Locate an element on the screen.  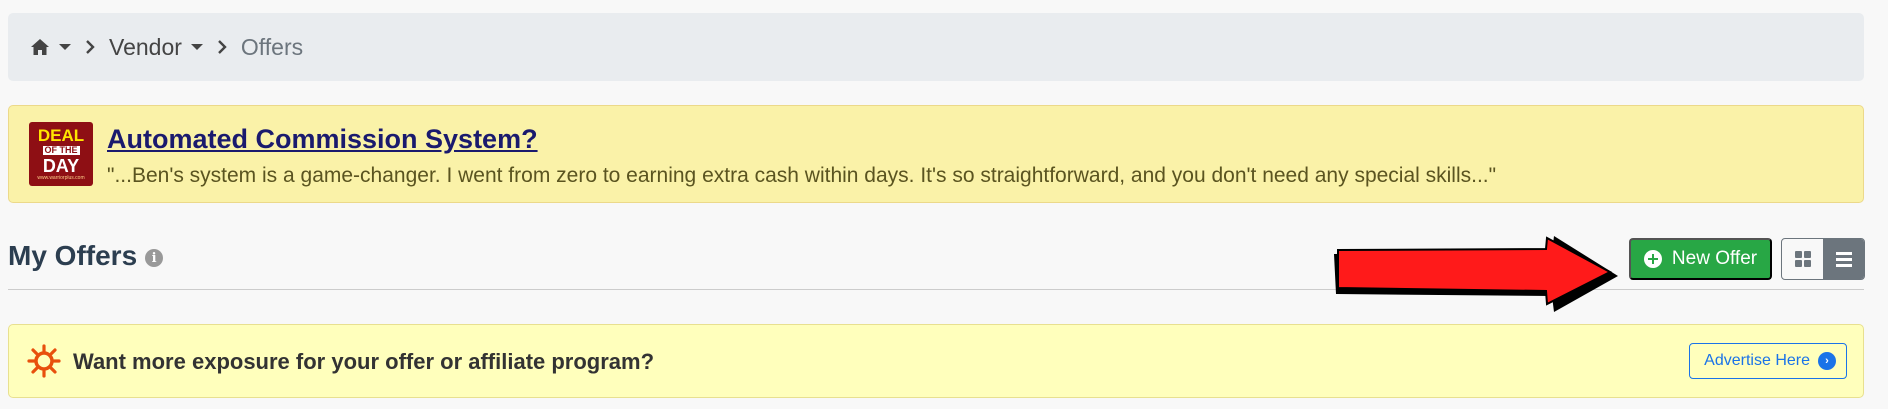
grid-view-button is located at coordinates (1802, 259).